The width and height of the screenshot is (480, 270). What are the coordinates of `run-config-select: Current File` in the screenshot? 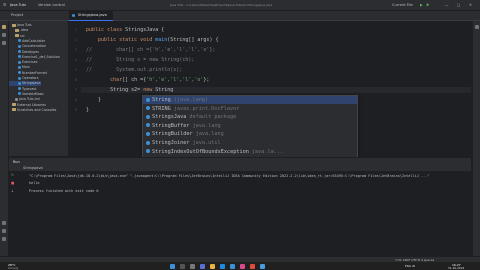 It's located at (402, 5).